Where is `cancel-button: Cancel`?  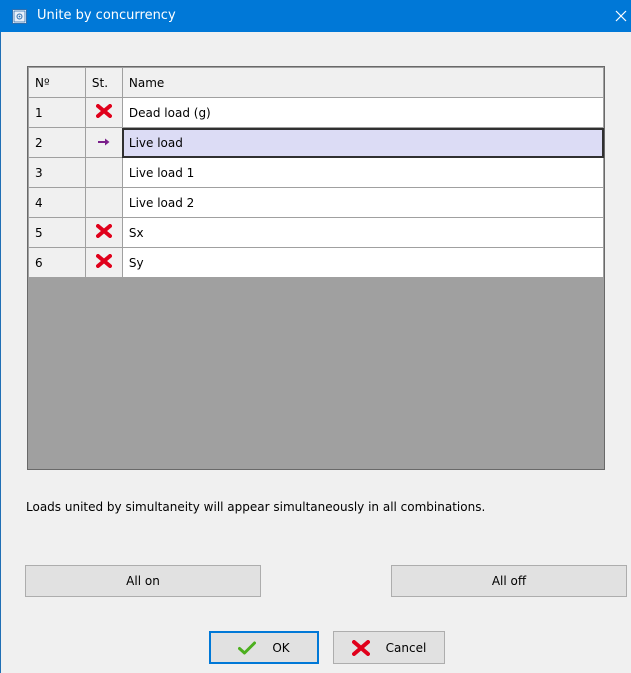
cancel-button: Cancel is located at coordinates (389, 647).